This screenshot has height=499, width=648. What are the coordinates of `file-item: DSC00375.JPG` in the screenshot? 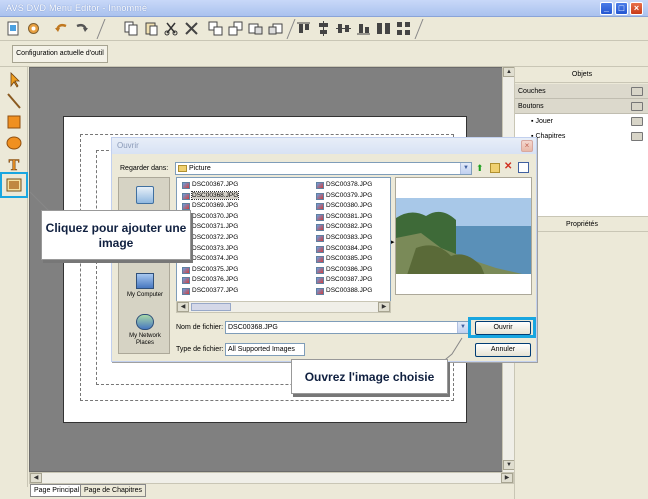 It's located at (209, 270).